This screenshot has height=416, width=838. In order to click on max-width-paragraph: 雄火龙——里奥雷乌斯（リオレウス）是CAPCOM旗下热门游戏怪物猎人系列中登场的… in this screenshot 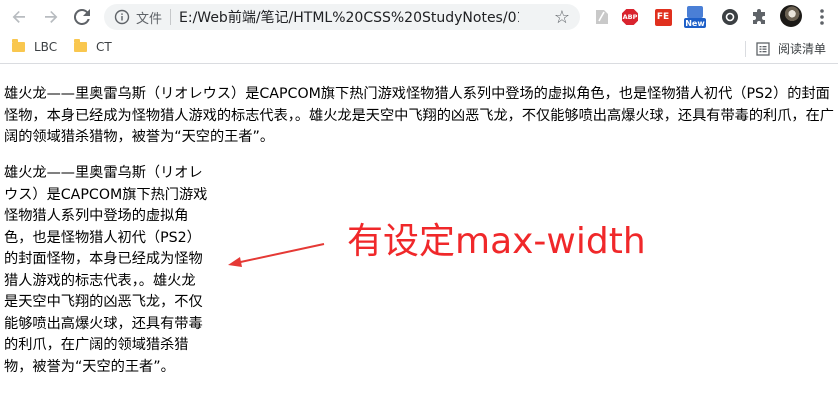, I will do `click(106, 270)`.